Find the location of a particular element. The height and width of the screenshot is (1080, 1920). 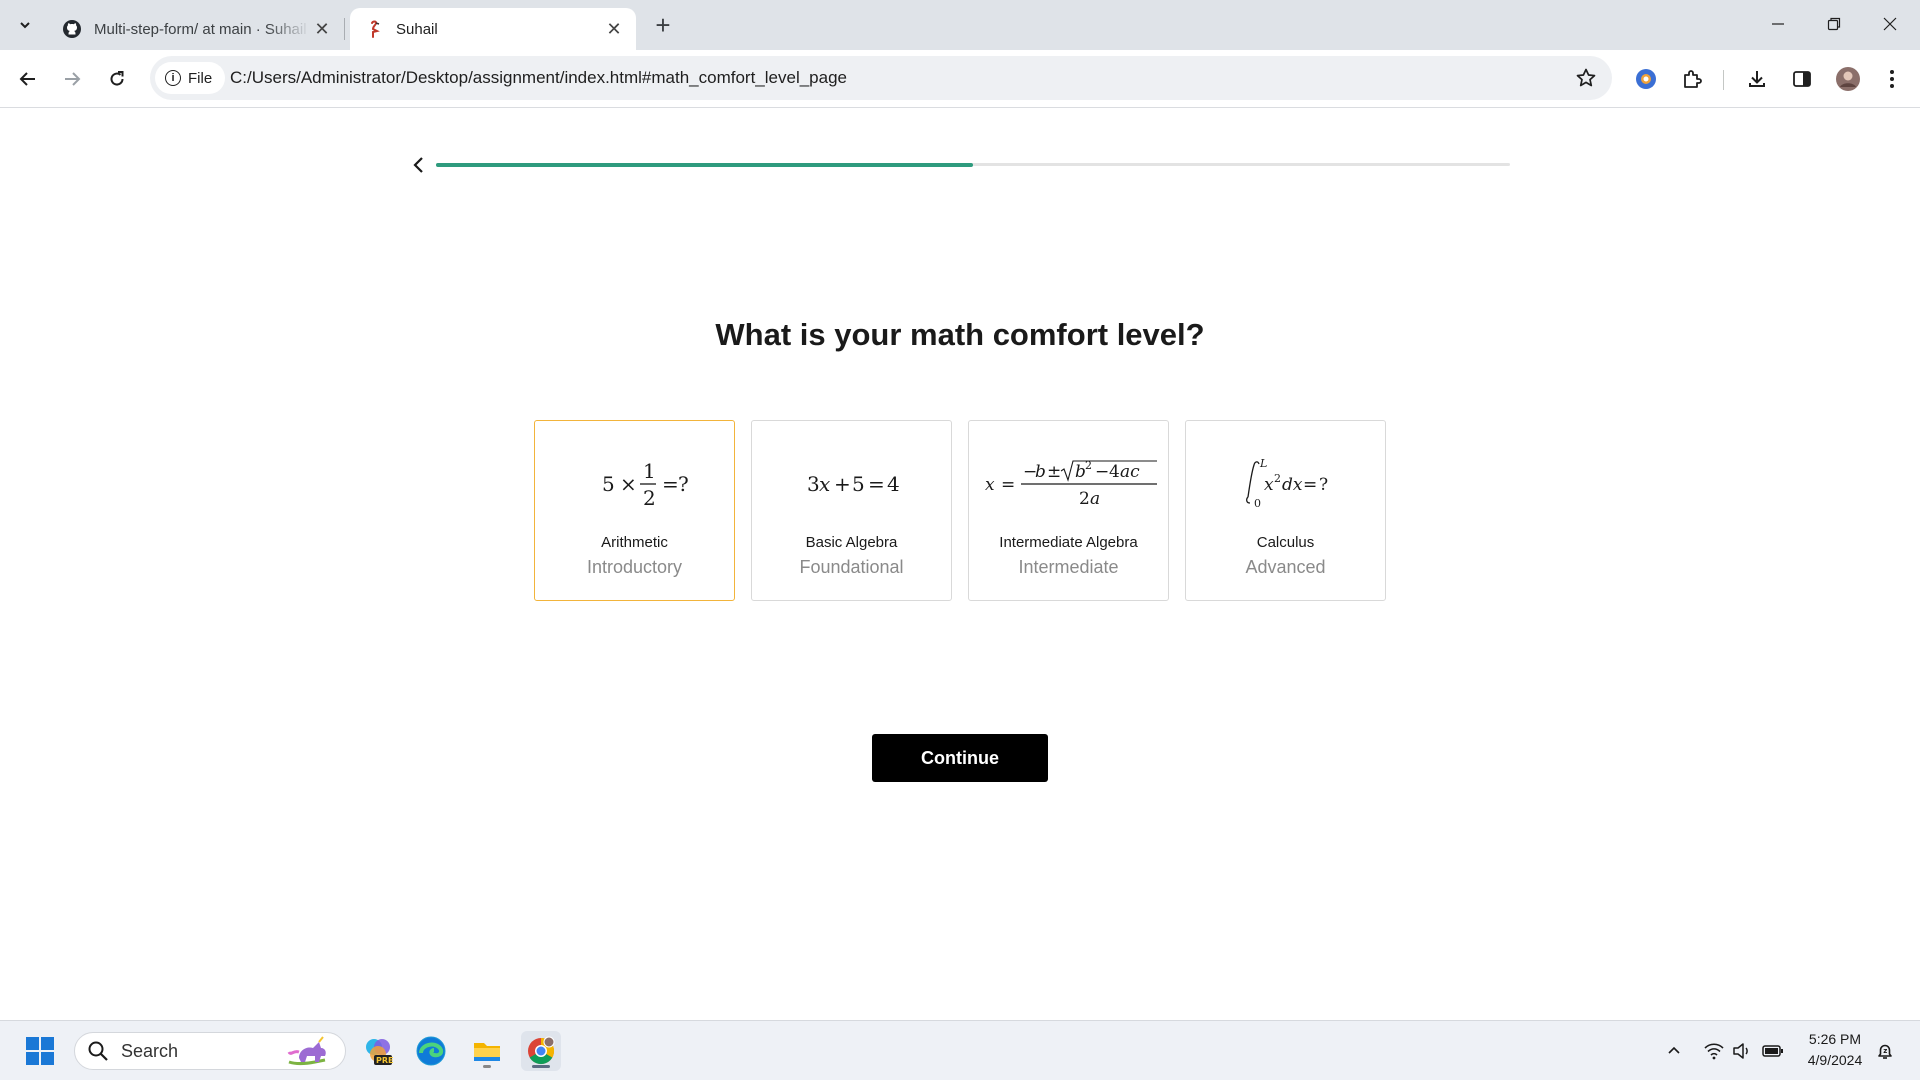

option-card-arithmetic: 5 × 1 2 = ? Arithmetic Introductory is located at coordinates (634, 510).